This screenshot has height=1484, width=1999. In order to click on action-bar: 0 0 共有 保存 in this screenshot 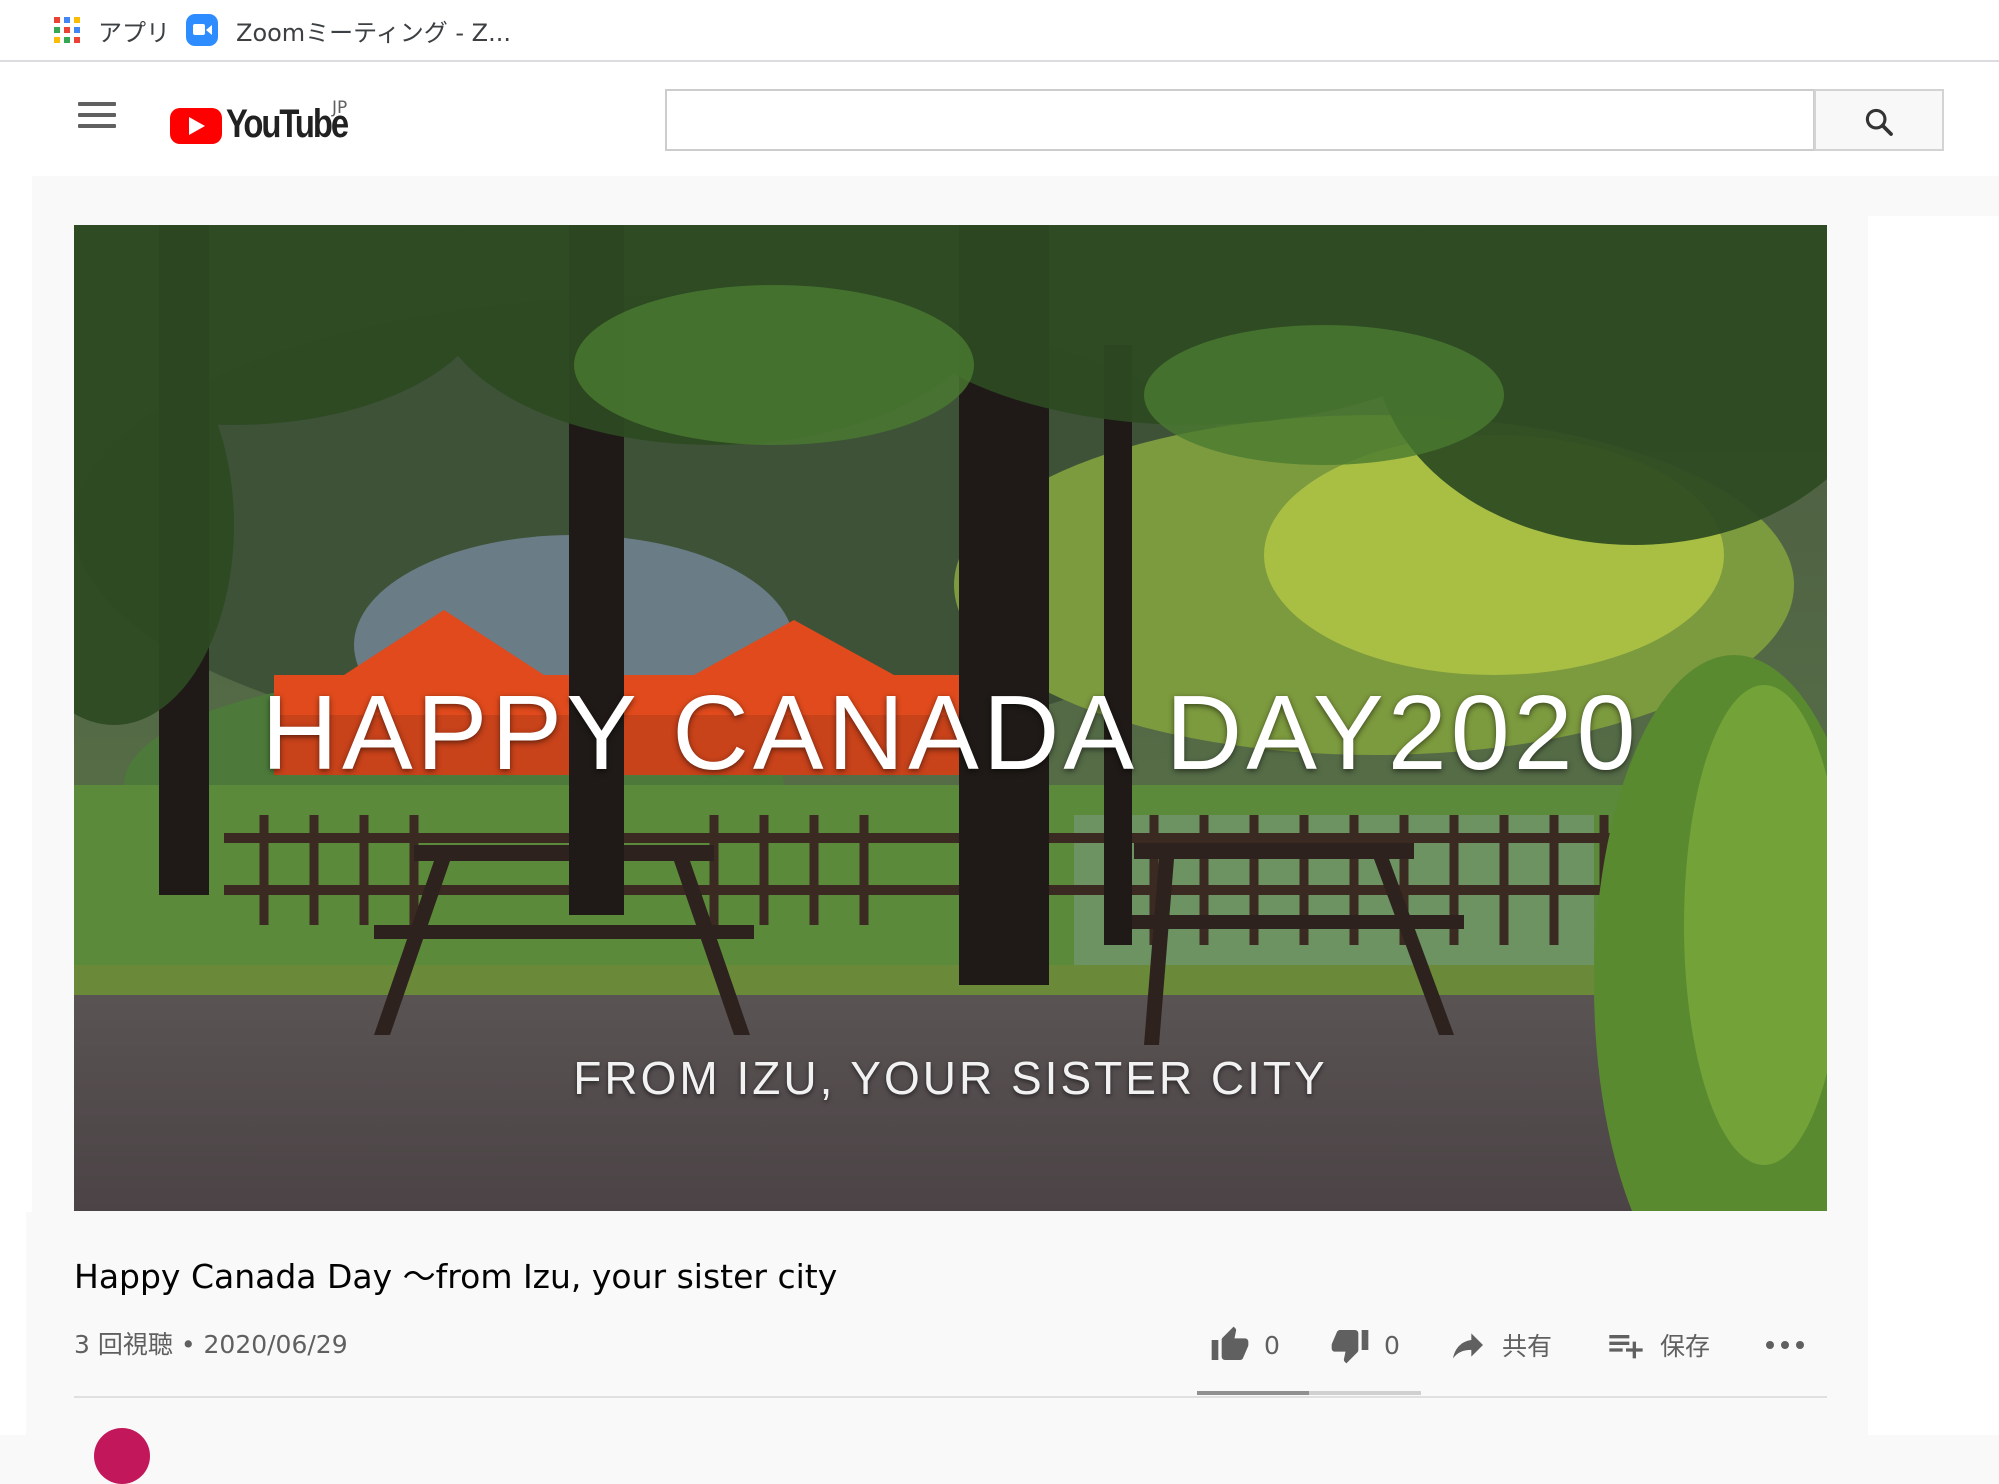, I will do `click(999, 1347)`.